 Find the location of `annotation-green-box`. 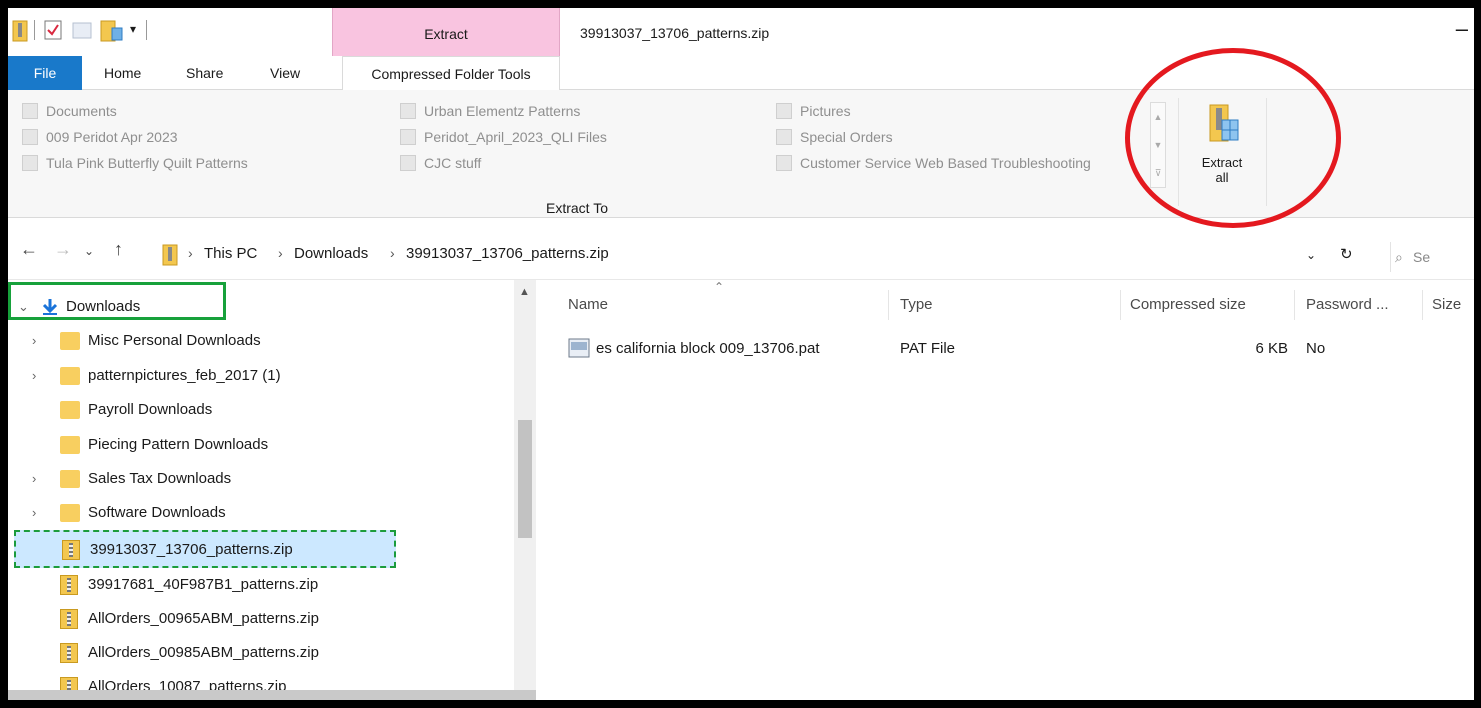

annotation-green-box is located at coordinates (117, 301).